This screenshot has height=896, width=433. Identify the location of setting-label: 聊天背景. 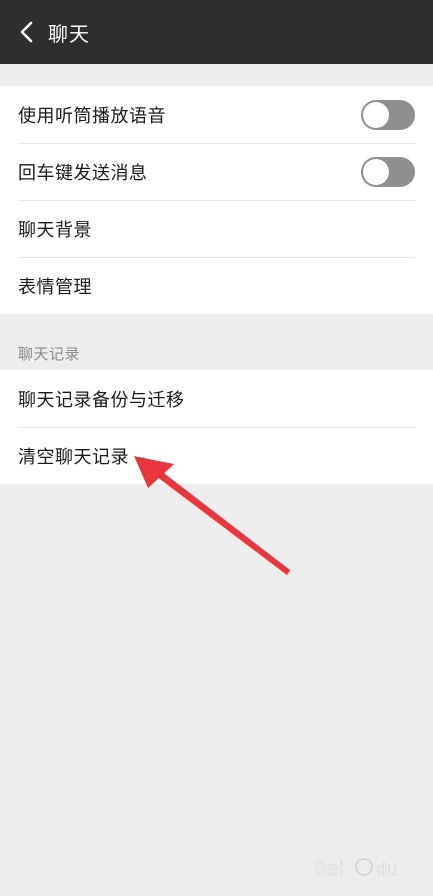
(55, 230).